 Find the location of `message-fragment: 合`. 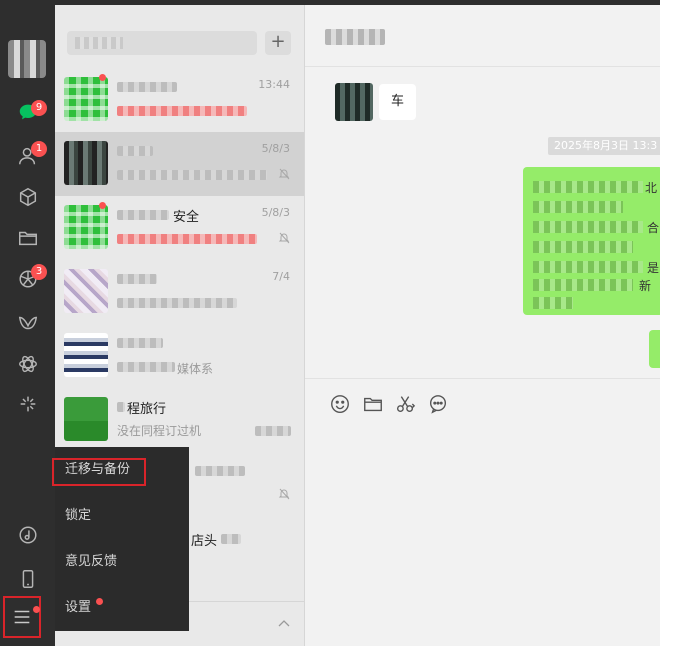

message-fragment: 合 is located at coordinates (653, 228).